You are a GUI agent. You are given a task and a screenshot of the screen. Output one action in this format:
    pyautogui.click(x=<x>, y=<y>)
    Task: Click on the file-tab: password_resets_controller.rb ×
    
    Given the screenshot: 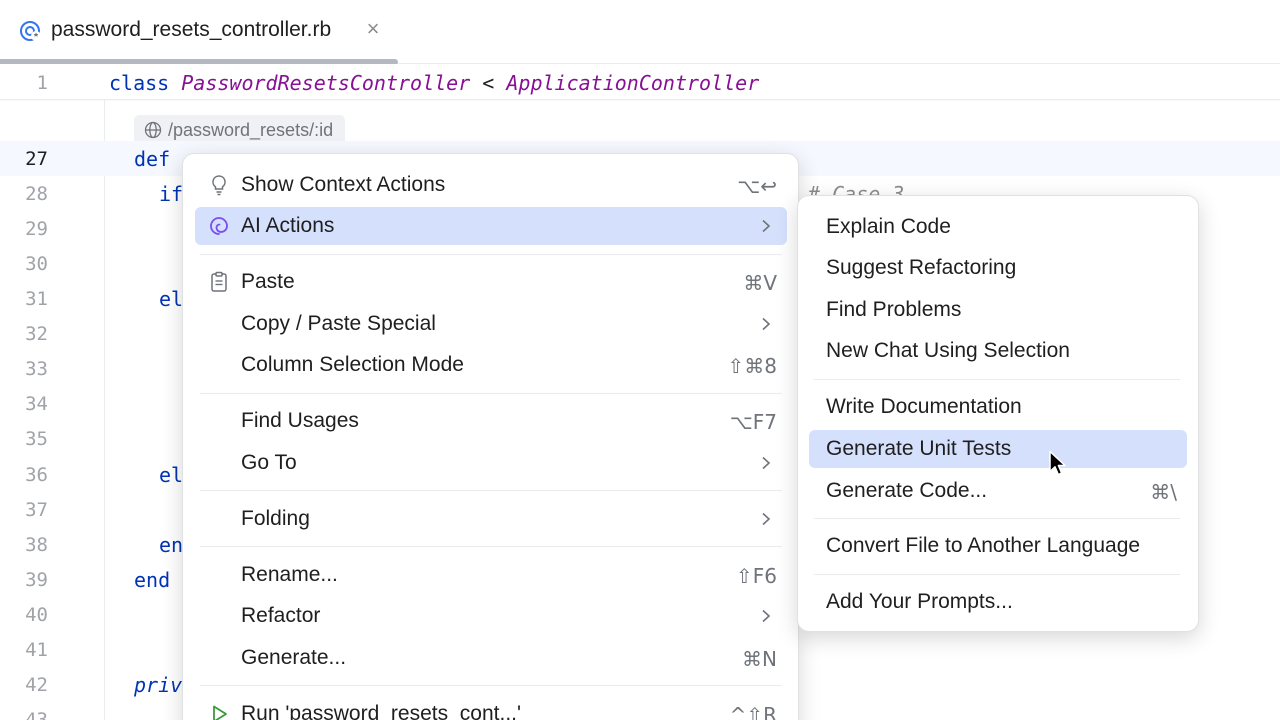 What is the action you would take?
    pyautogui.click(x=199, y=32)
    